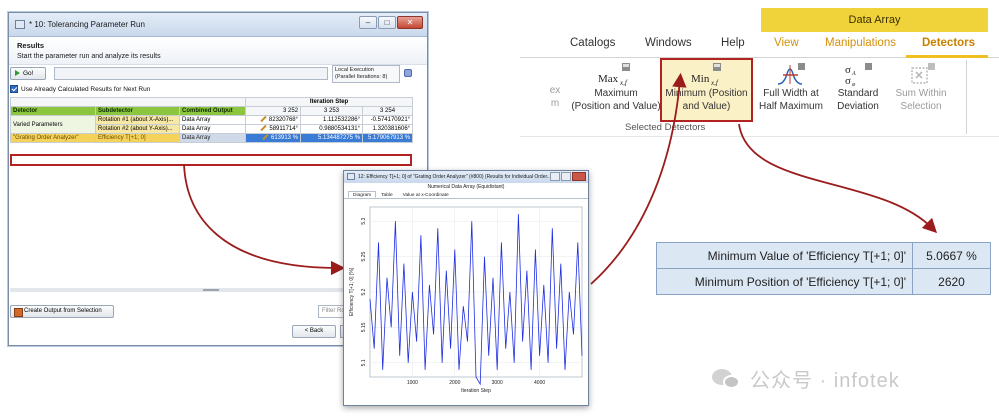 Image resolution: width=999 pixels, height=419 pixels. Describe the element at coordinates (273, 120) in the screenshot. I see `value-cell: 82320768°` at that location.